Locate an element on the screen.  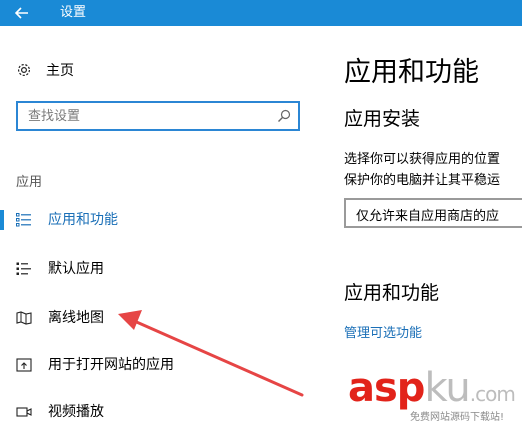
sidebar-item-label: 应用和功能 is located at coordinates (83, 220).